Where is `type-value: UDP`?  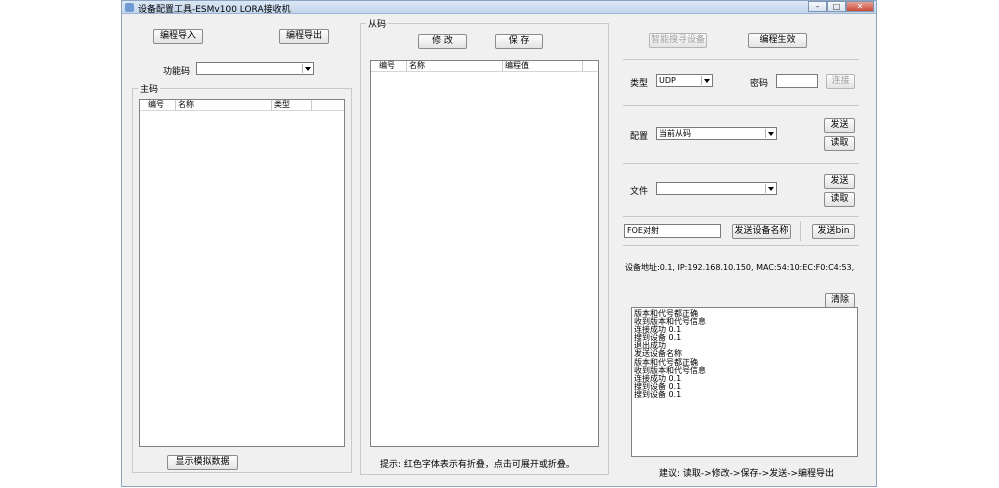
type-value: UDP is located at coordinates (667, 80).